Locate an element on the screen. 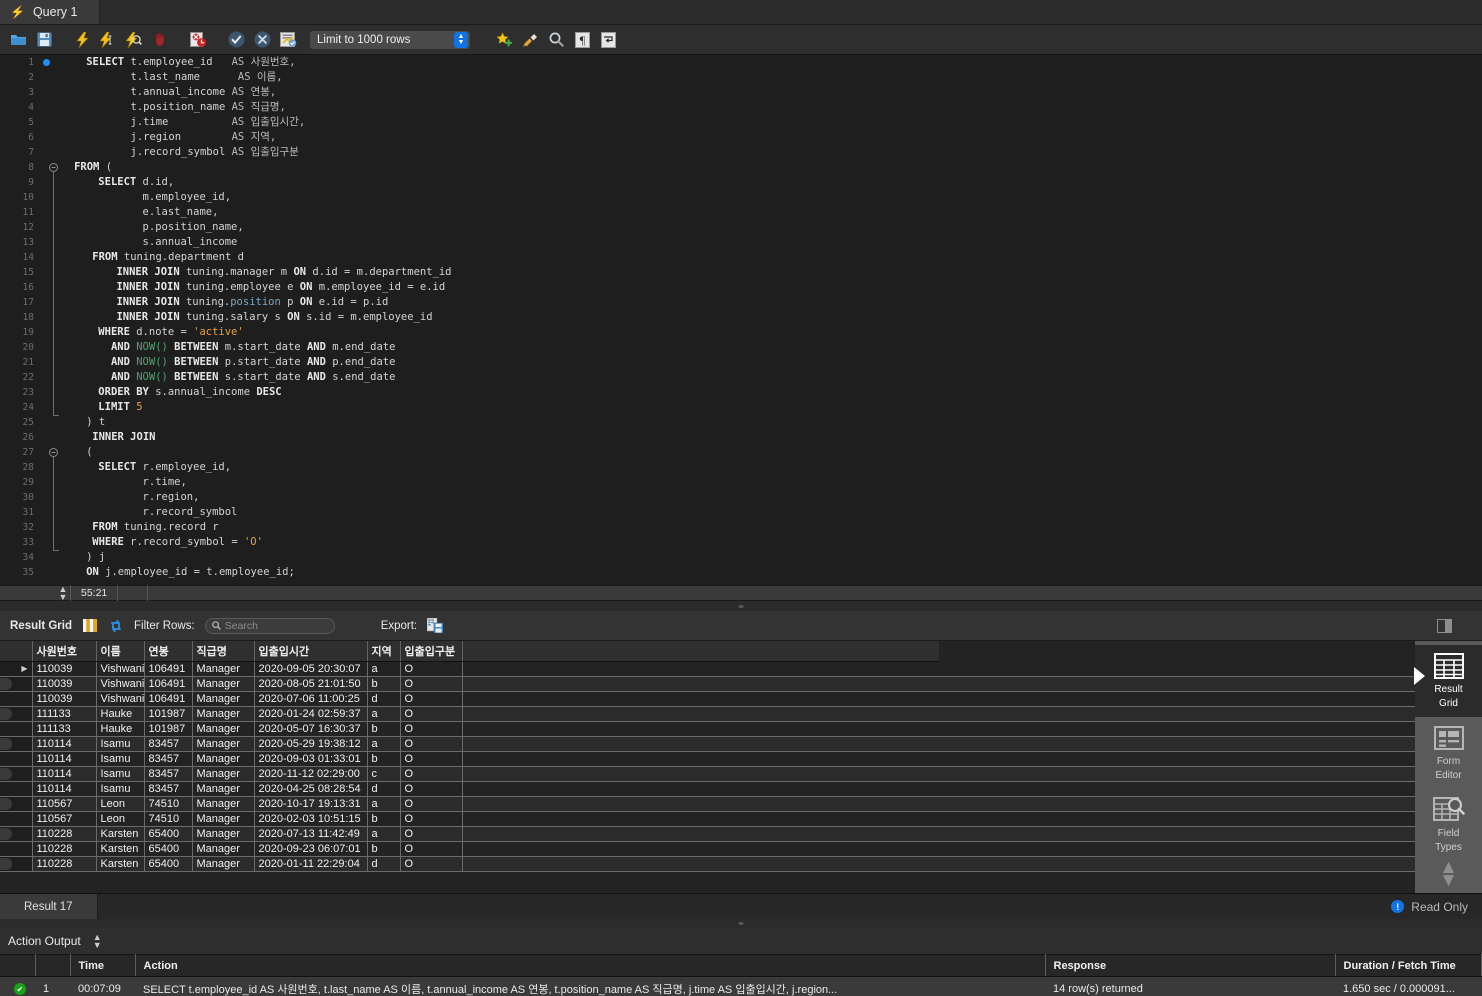 The height and width of the screenshot is (996, 1482). toggle-stop-on-error-button is located at coordinates (198, 40).